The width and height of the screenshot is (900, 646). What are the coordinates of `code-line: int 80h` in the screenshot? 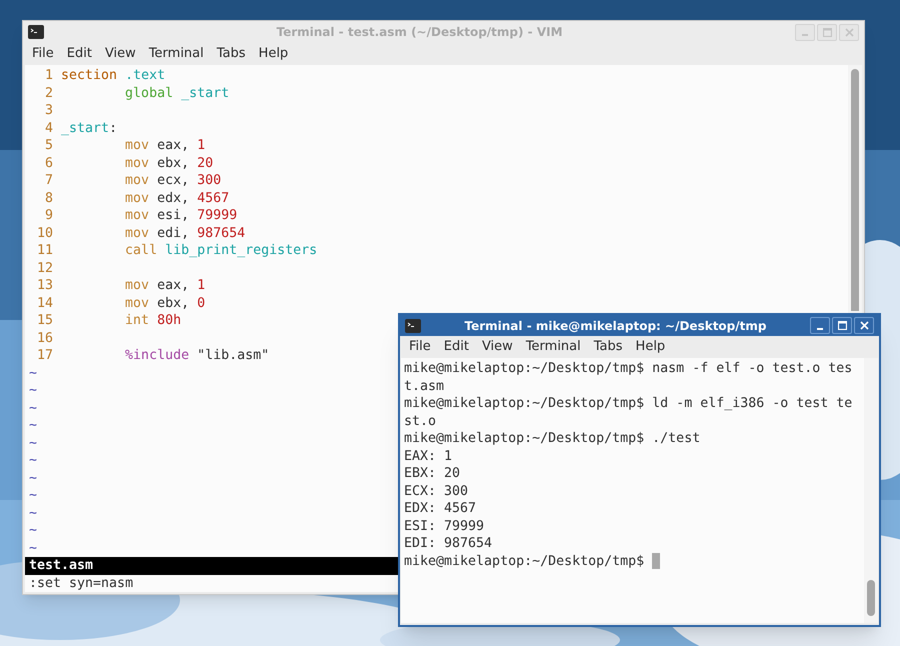 It's located at (153, 321).